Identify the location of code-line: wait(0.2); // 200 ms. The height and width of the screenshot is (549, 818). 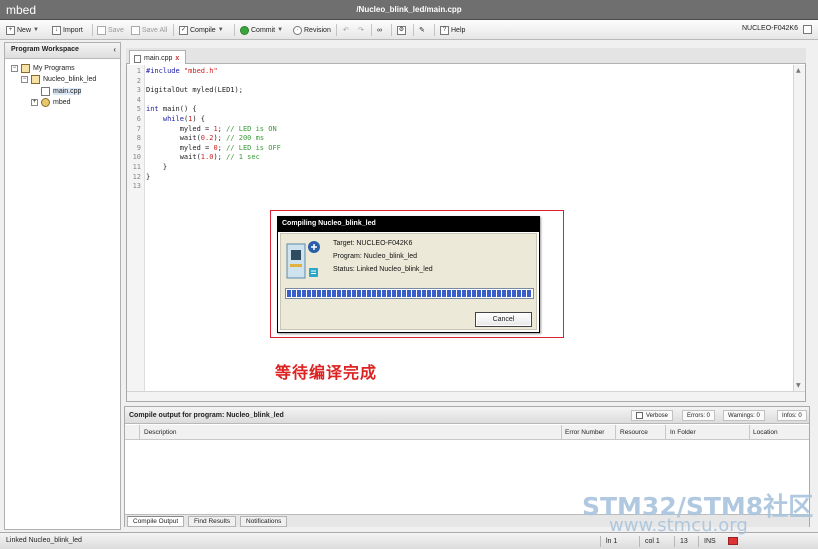
(468, 139).